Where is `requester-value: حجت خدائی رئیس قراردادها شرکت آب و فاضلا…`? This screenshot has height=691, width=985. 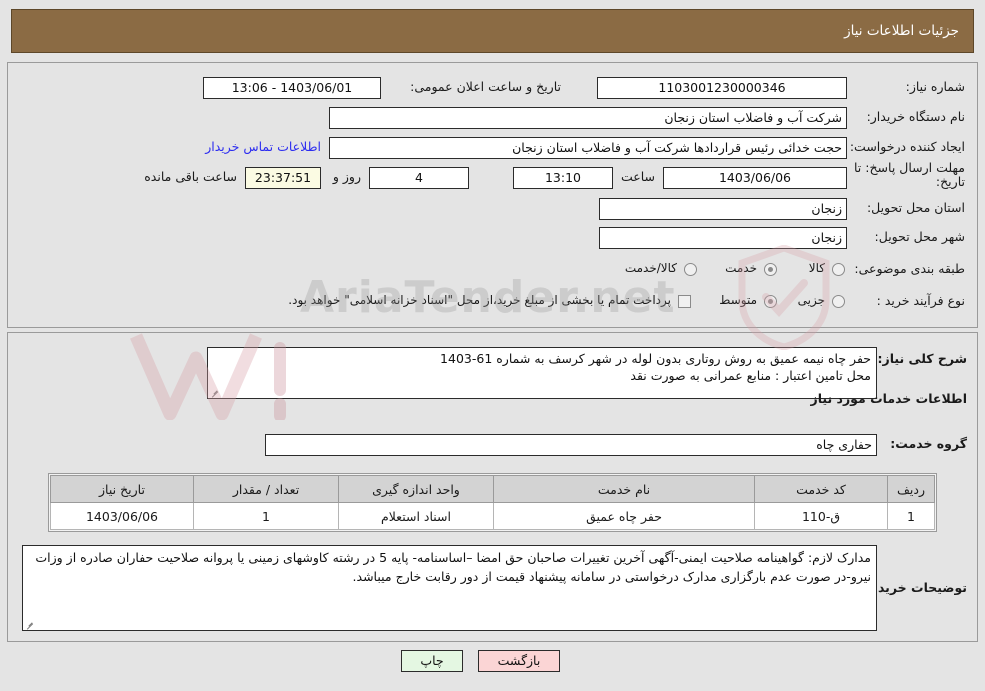 requester-value: حجت خدائی رئیس قراردادها شرکت آب و فاضلا… is located at coordinates (588, 148).